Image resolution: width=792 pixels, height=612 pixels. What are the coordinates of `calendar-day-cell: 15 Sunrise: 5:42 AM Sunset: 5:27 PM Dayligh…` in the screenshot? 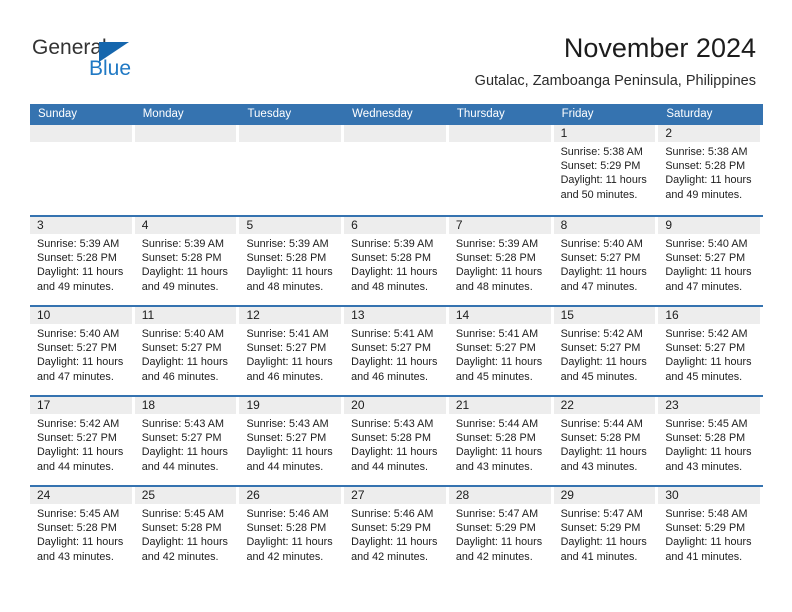 It's located at (606, 351).